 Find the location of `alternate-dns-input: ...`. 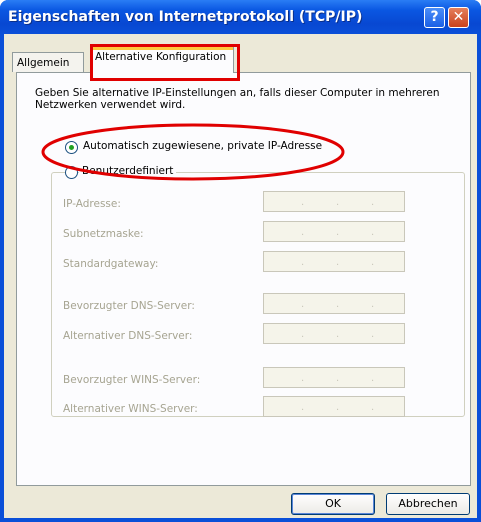

alternate-dns-input: ... is located at coordinates (334, 333).